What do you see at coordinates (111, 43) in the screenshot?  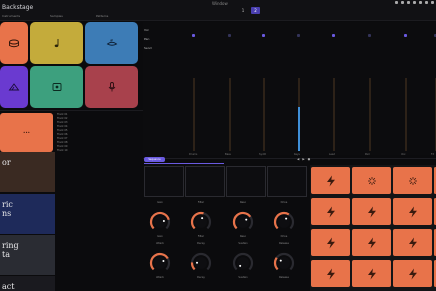 I see `instrument-pad-bass` at bounding box center [111, 43].